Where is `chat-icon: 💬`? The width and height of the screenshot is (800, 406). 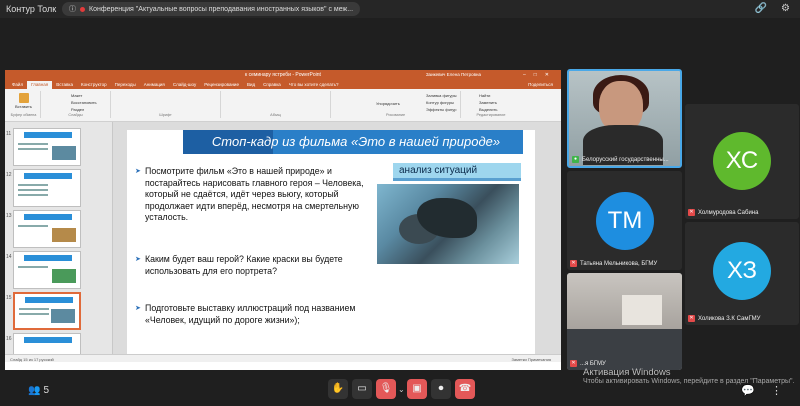 chat-icon: 💬 is located at coordinates (748, 390).